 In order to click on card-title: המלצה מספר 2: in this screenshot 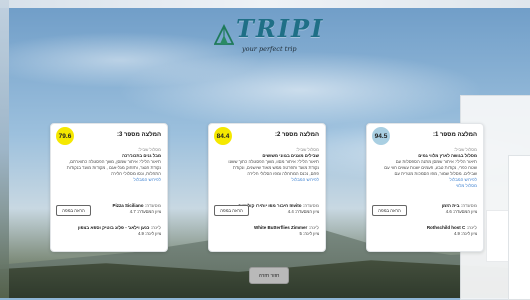, I will do `click(296, 135)`.